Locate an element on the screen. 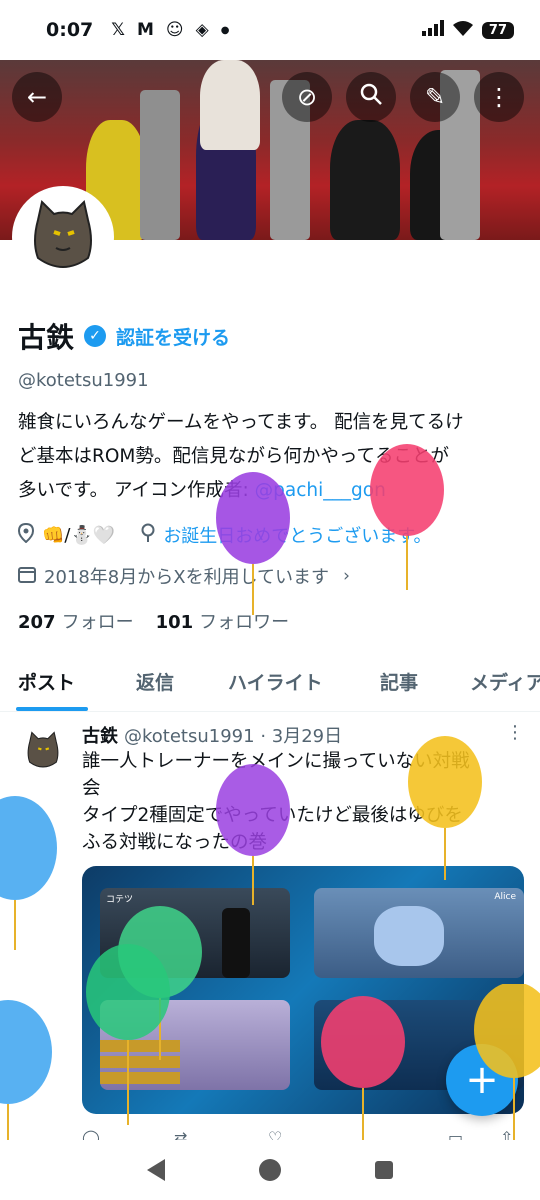 Image resolution: width=540 pixels, height=1200 pixels. signal-icon is located at coordinates (432, 30).